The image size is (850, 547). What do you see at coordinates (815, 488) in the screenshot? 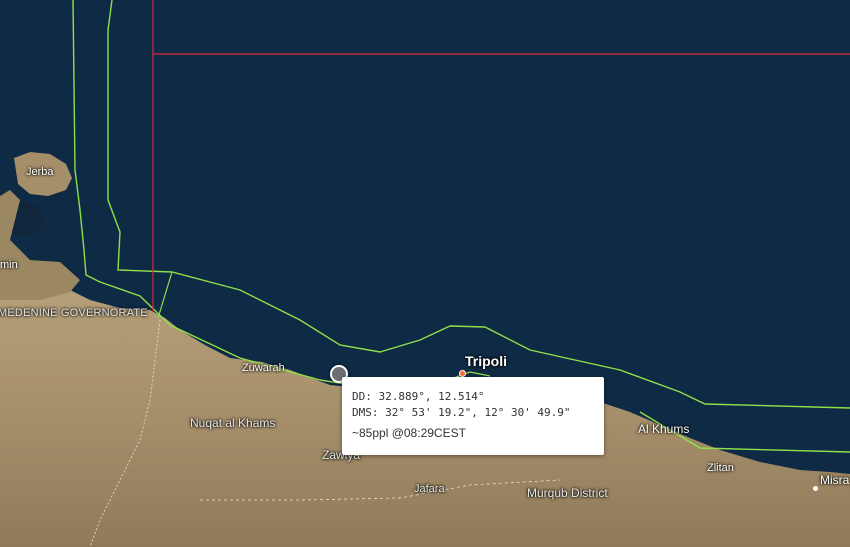
I see `misrata-city-marker` at bounding box center [815, 488].